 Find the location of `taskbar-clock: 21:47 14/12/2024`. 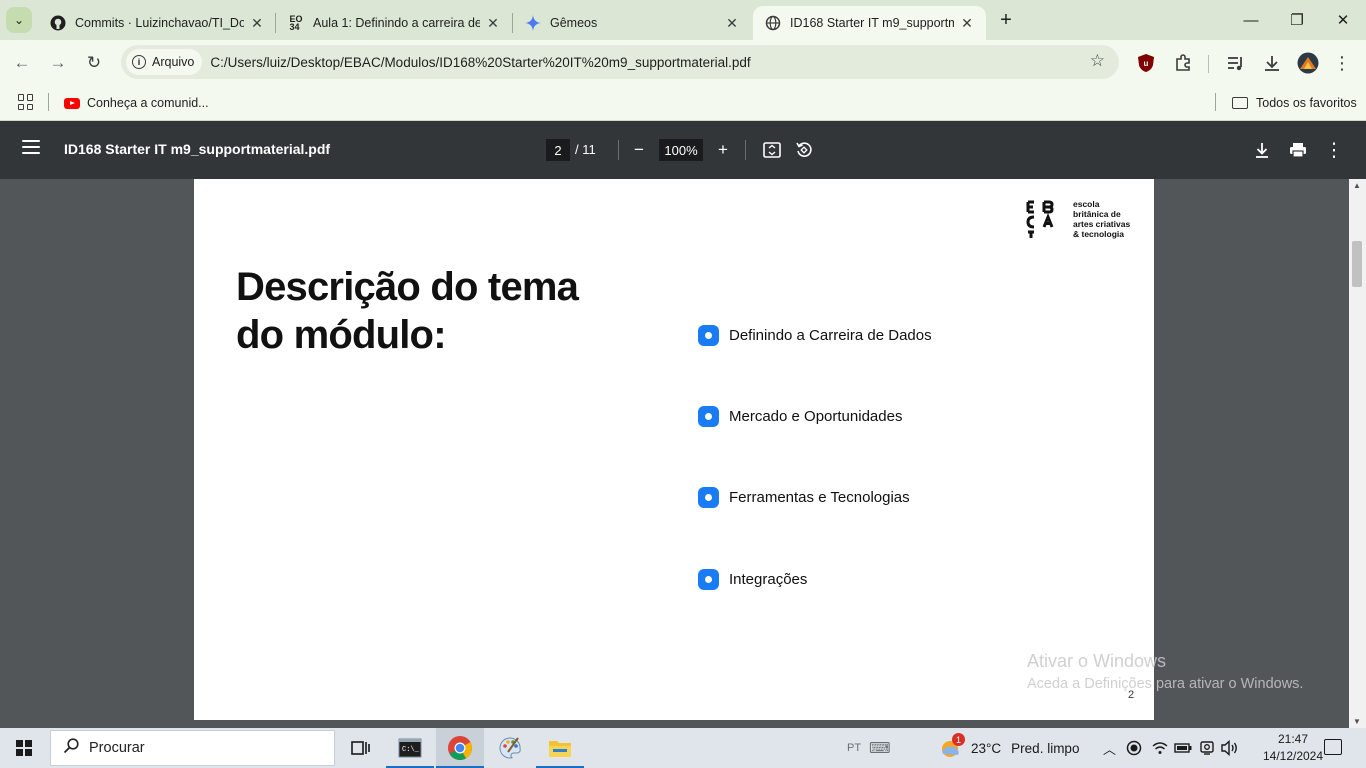

taskbar-clock: 21:47 14/12/2024 is located at coordinates (1293, 748).